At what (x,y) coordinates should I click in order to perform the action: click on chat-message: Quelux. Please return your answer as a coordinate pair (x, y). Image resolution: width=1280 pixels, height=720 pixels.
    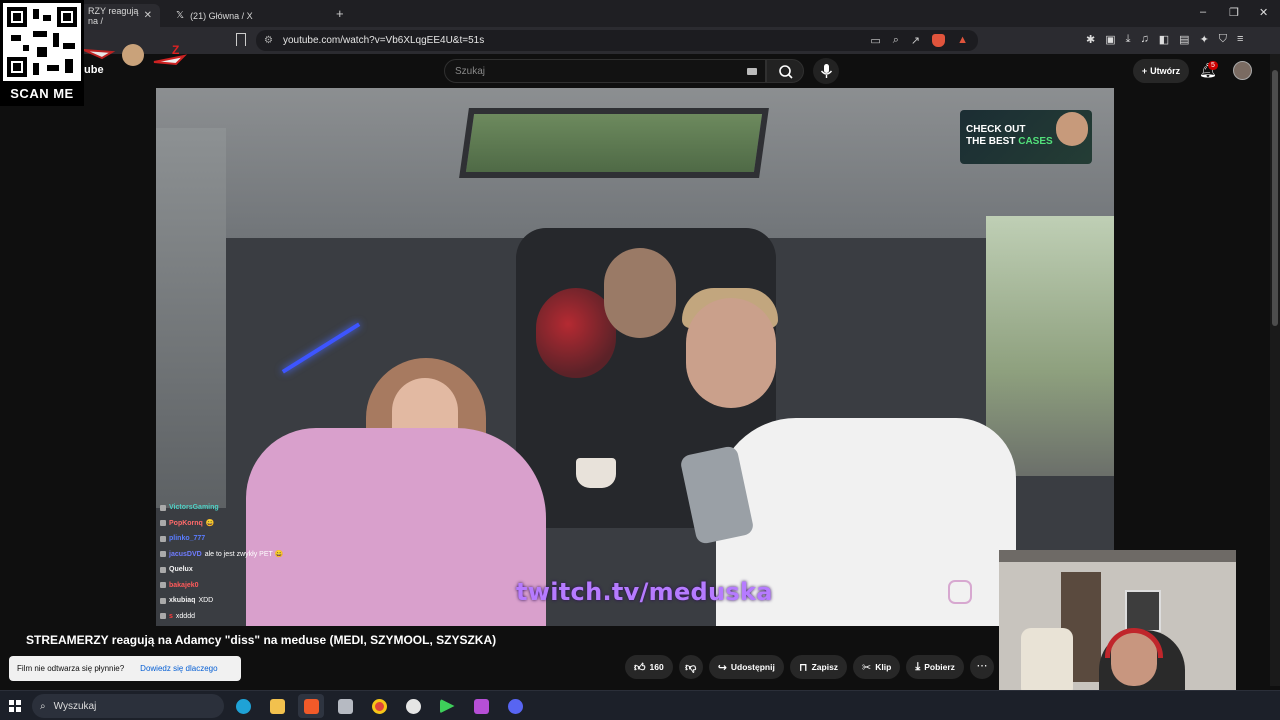
    Looking at the image, I should click on (260, 570).